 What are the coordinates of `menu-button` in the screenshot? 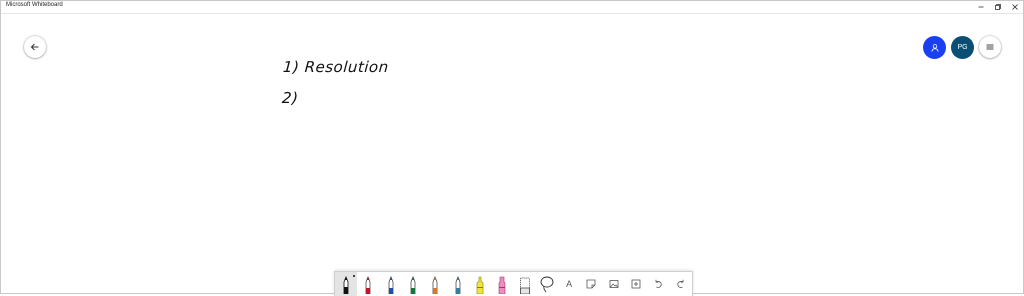 It's located at (990, 47).